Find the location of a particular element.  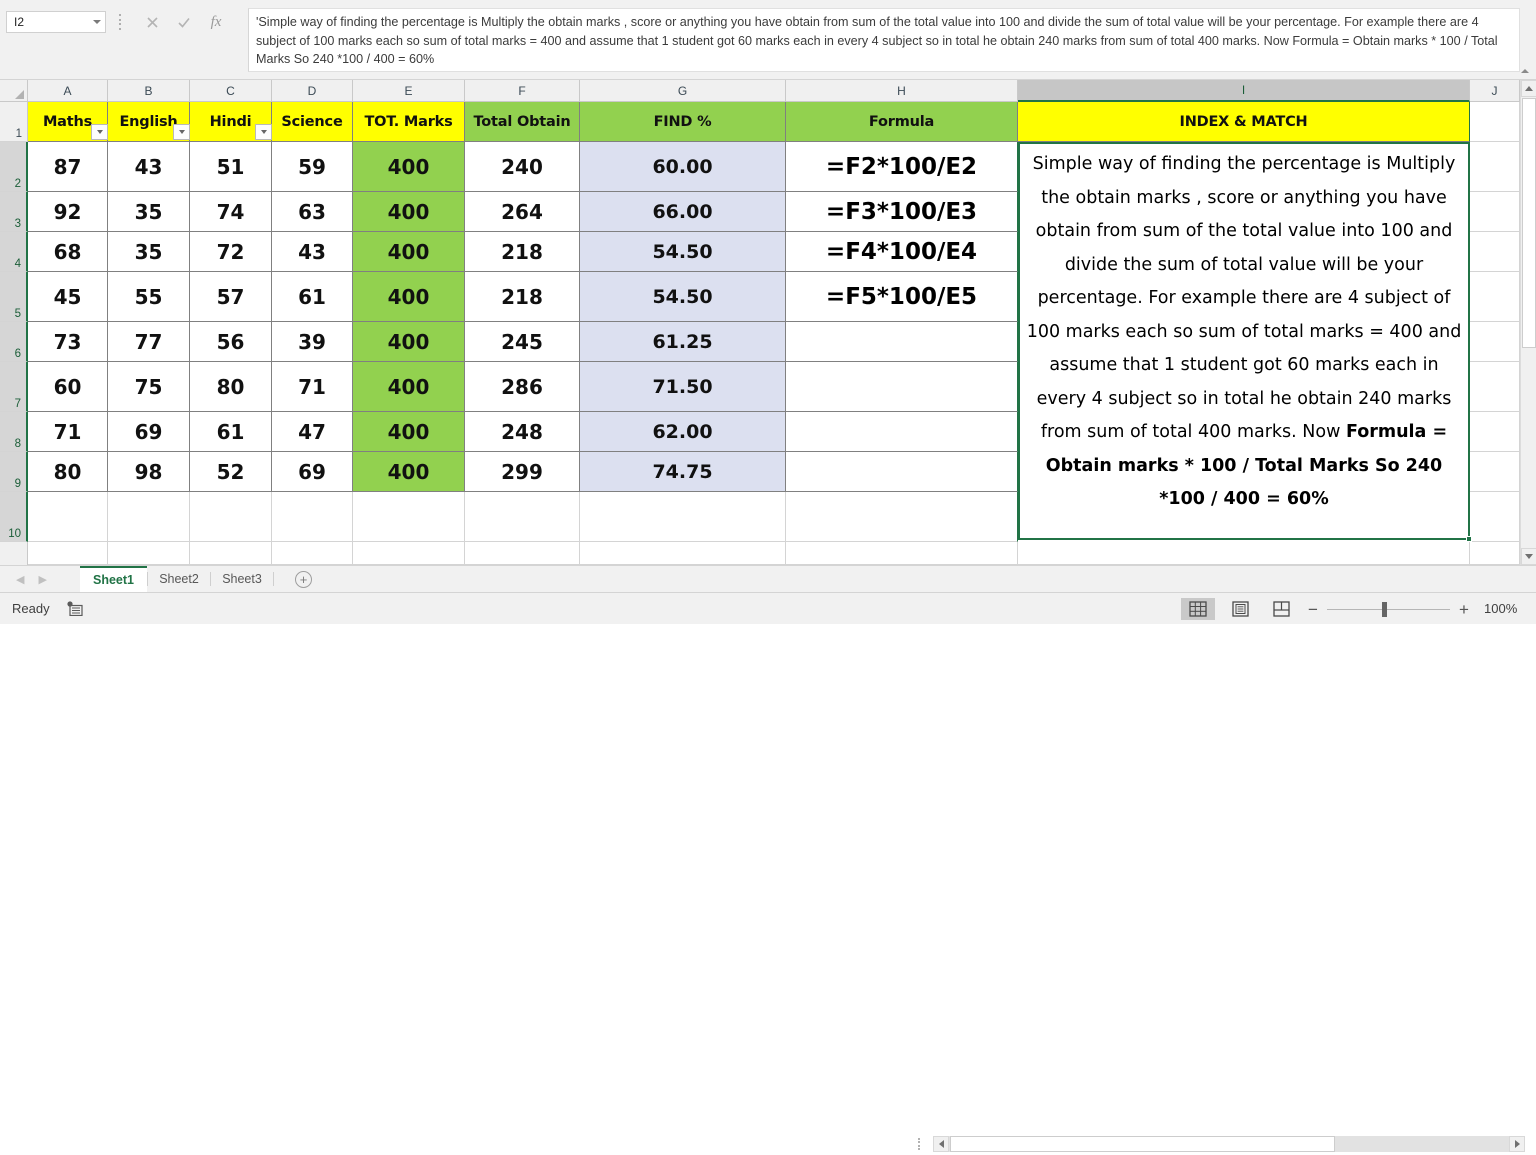

cell-E11 is located at coordinates (409, 553).